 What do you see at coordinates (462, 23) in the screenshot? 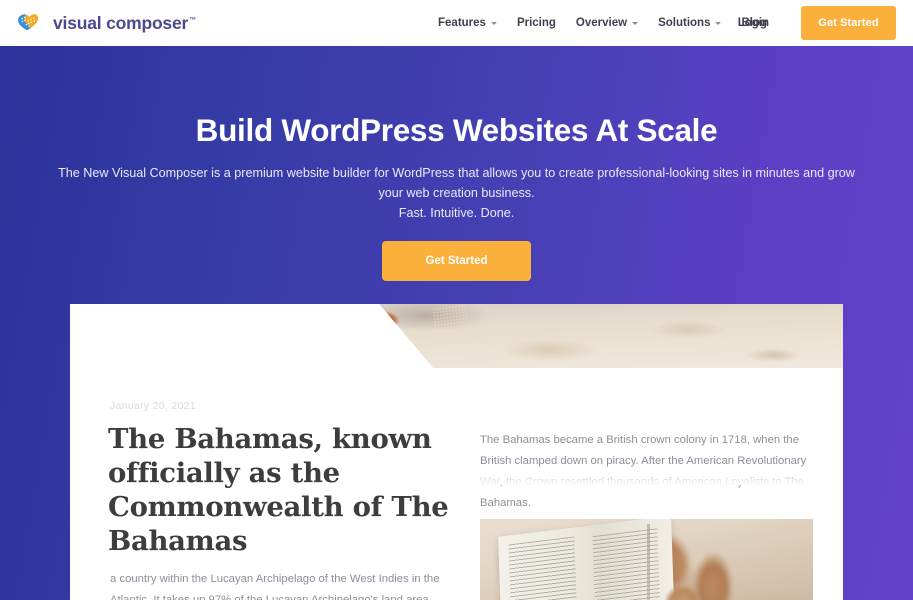
I see `nav-label-features: Features` at bounding box center [462, 23].